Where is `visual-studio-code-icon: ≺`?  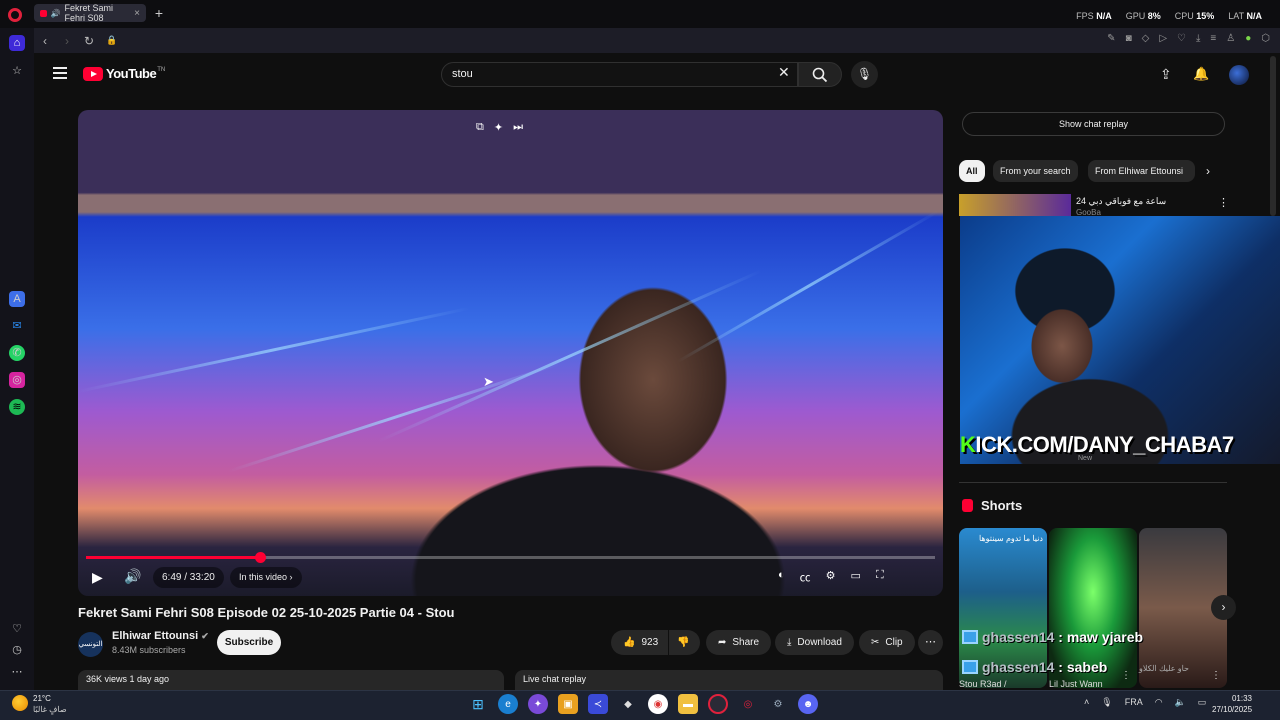
visual-studio-code-icon: ≺ is located at coordinates (598, 704).